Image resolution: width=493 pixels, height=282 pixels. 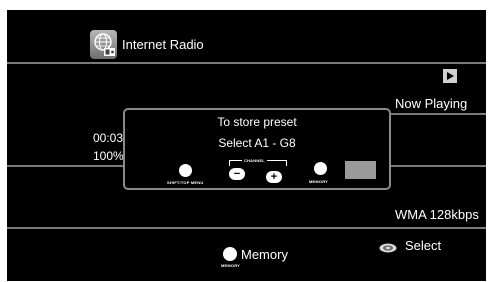 I want to click on globe-radio-icon, so click(x=103, y=44).